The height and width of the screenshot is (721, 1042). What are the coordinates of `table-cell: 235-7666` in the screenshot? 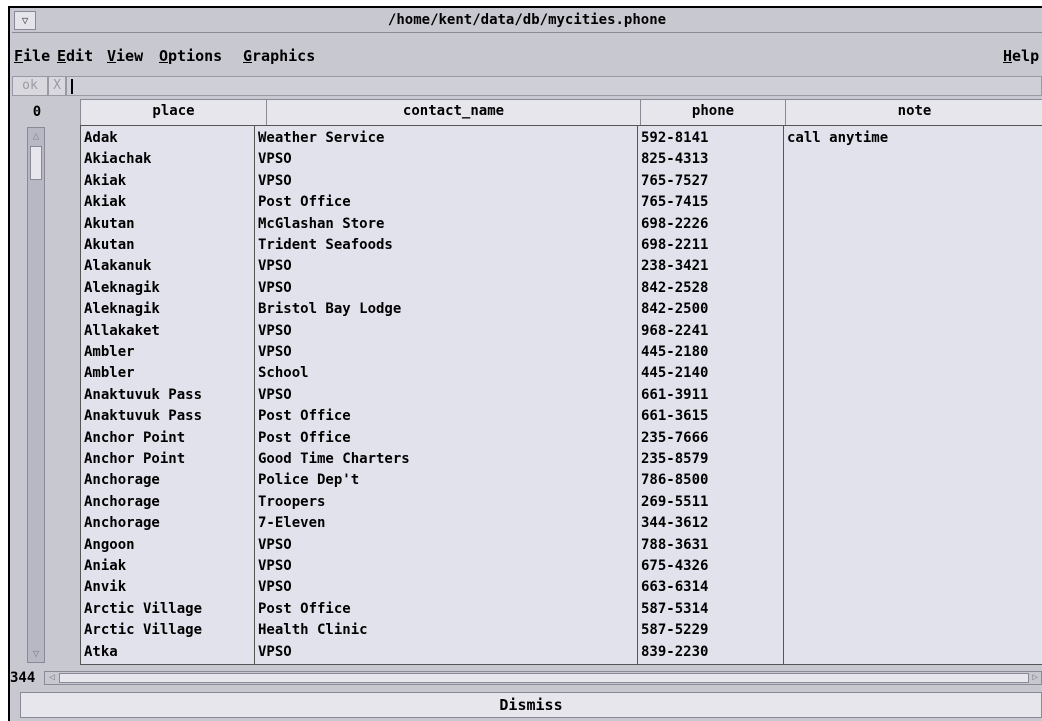 It's located at (674, 438).